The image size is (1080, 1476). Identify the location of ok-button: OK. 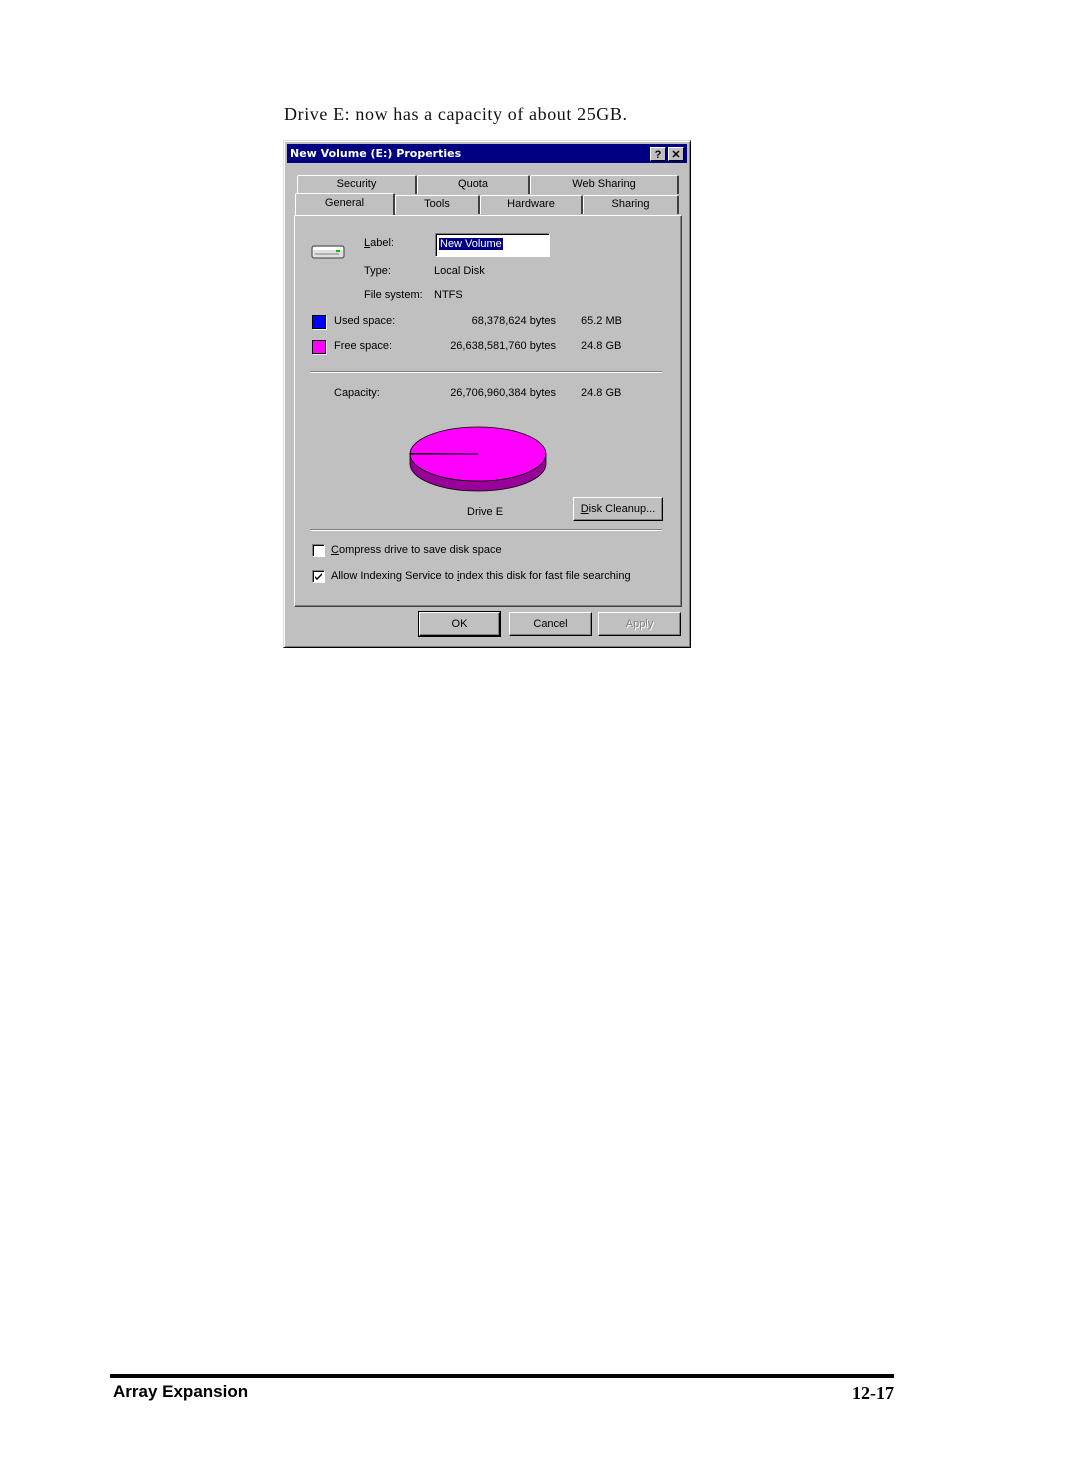
(459, 624).